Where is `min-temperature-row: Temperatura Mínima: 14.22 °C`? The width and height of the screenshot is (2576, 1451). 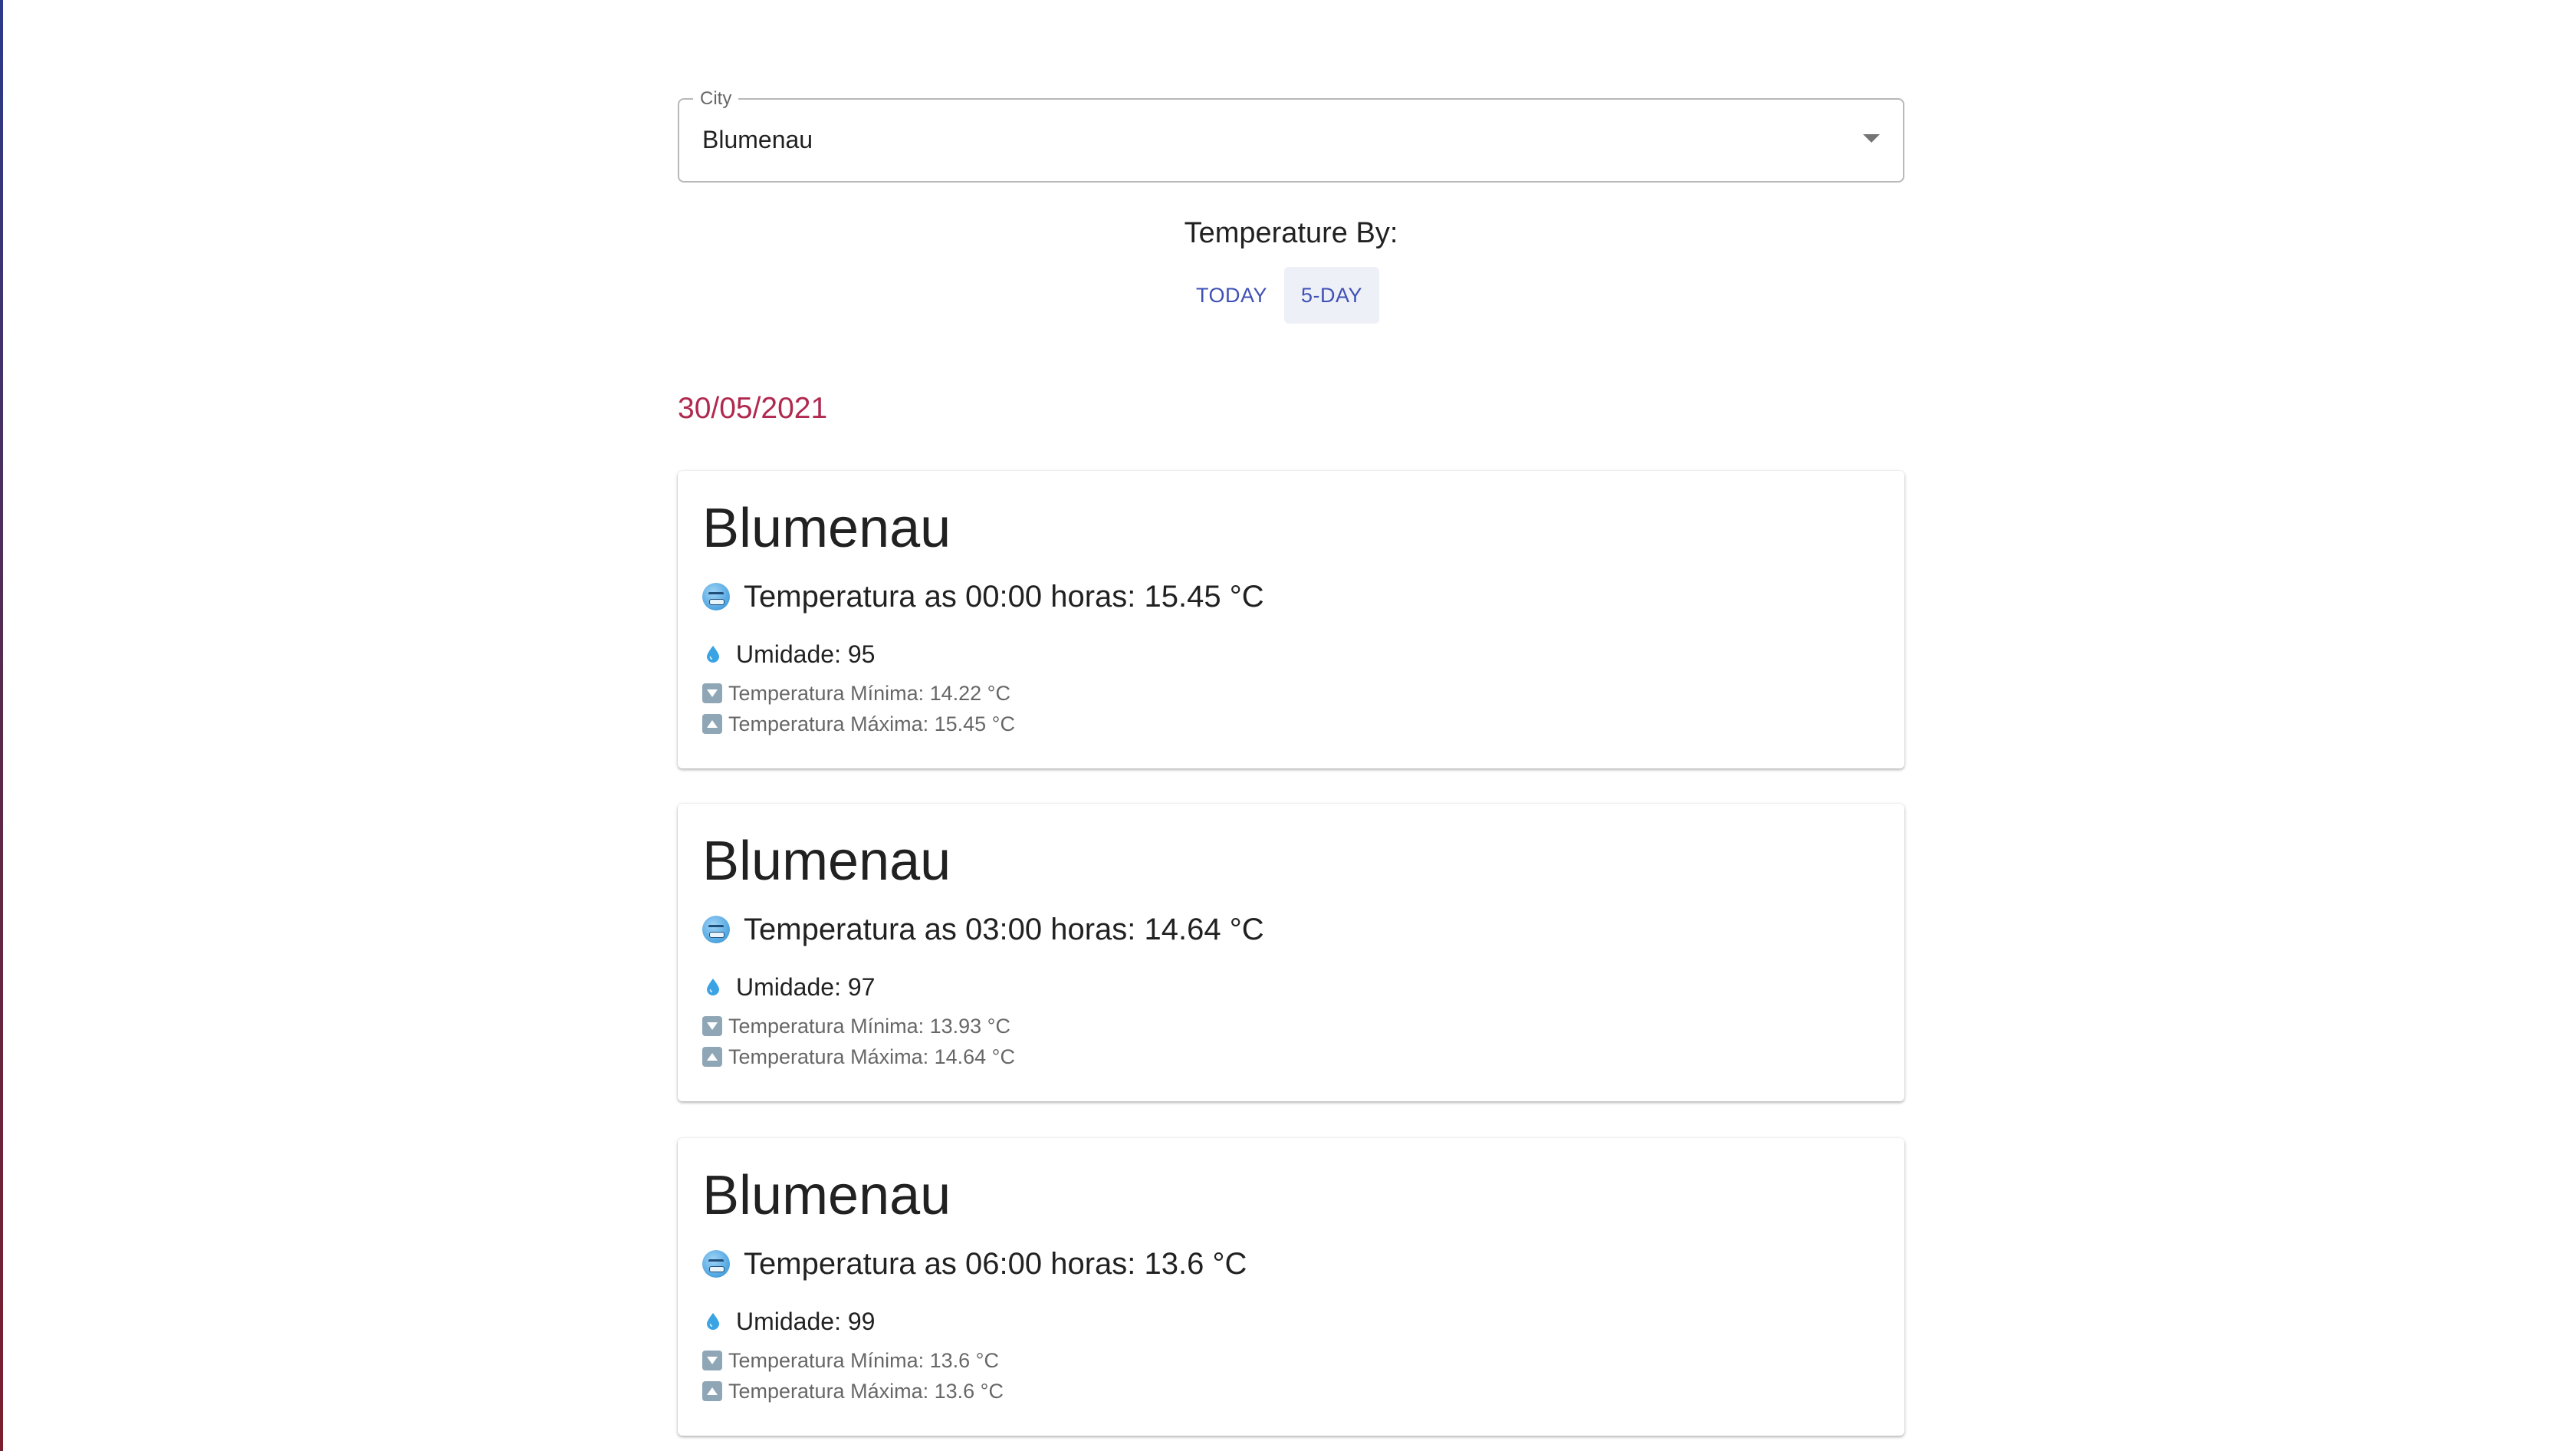 min-temperature-row: Temperatura Mínima: 14.22 °C is located at coordinates (856, 693).